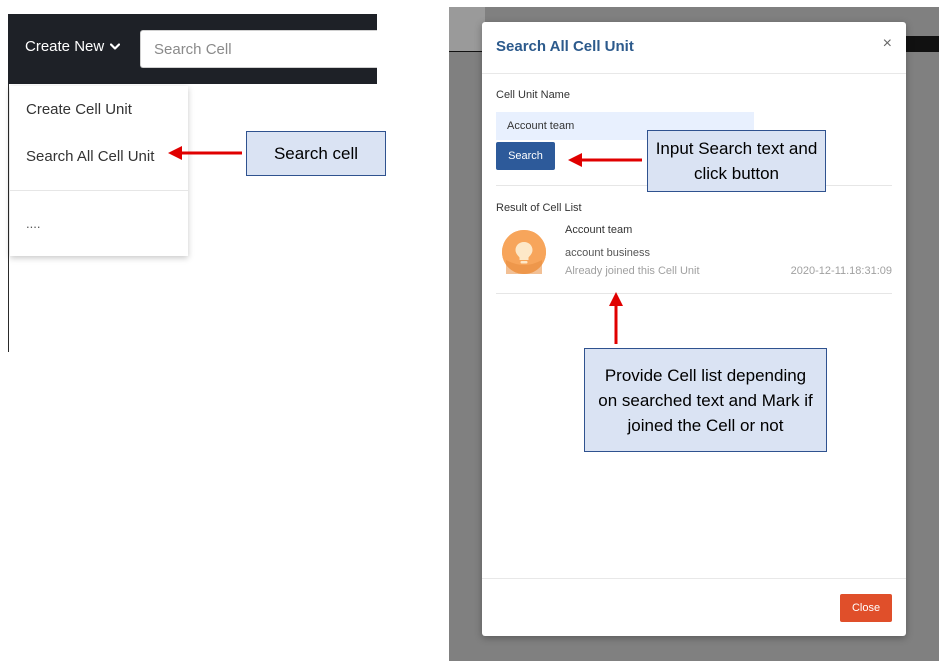  I want to click on join-status: Already joined this Cell Unit, so click(632, 271).